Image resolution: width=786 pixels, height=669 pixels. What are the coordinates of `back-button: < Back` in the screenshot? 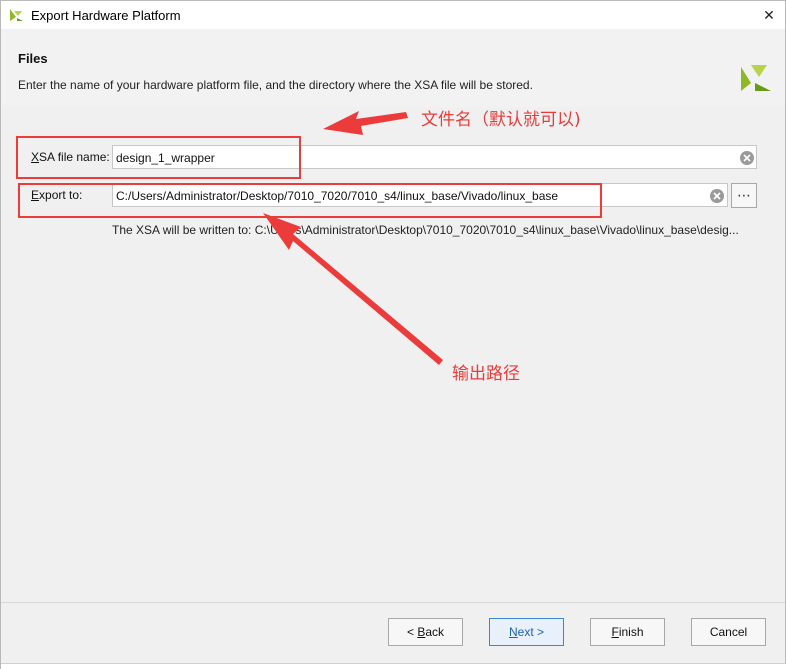 It's located at (425, 632).